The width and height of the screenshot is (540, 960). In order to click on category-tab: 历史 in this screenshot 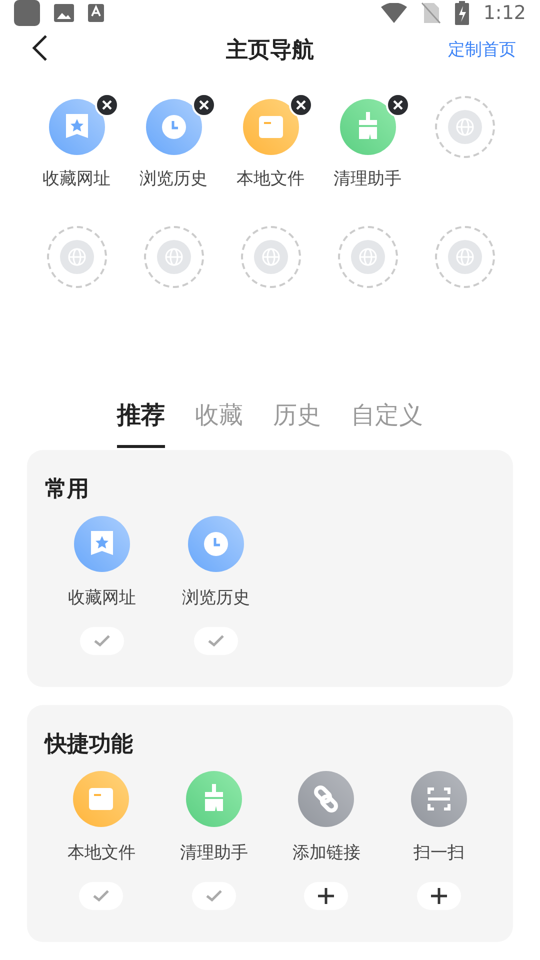, I will do `click(297, 423)`.